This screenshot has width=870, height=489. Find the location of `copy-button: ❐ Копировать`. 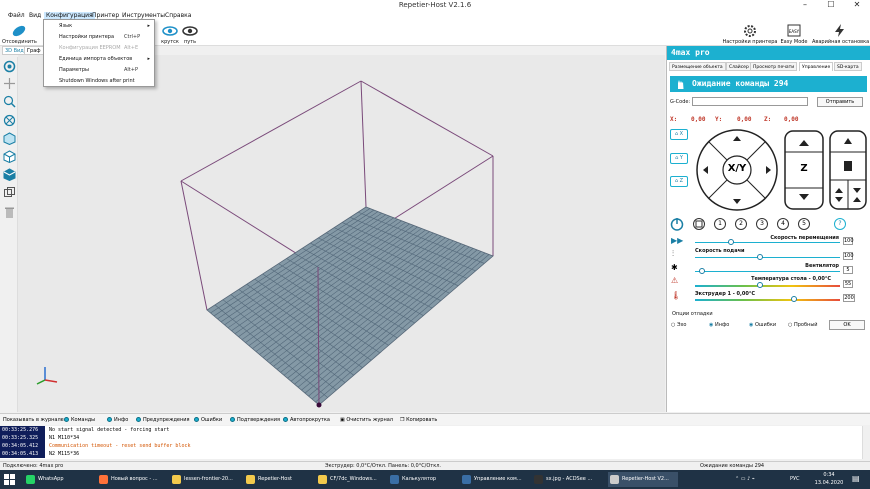

copy-button: ❐ Копировать is located at coordinates (418, 420).